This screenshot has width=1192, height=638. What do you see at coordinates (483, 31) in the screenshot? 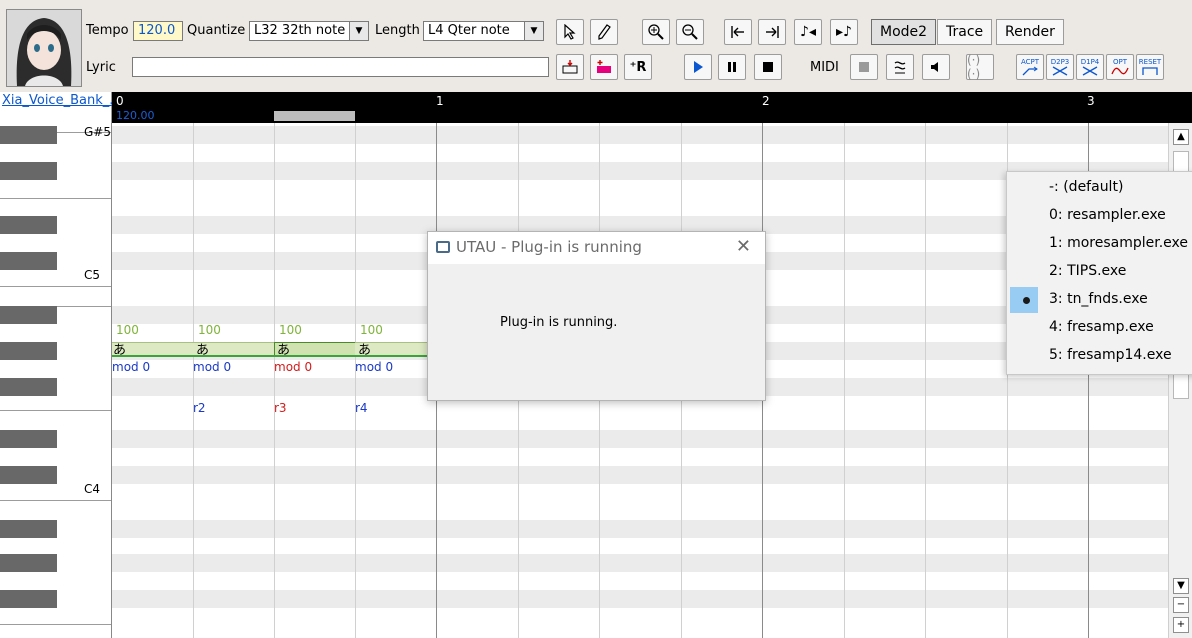
I see `length-select: L4 Qter note ▼` at bounding box center [483, 31].